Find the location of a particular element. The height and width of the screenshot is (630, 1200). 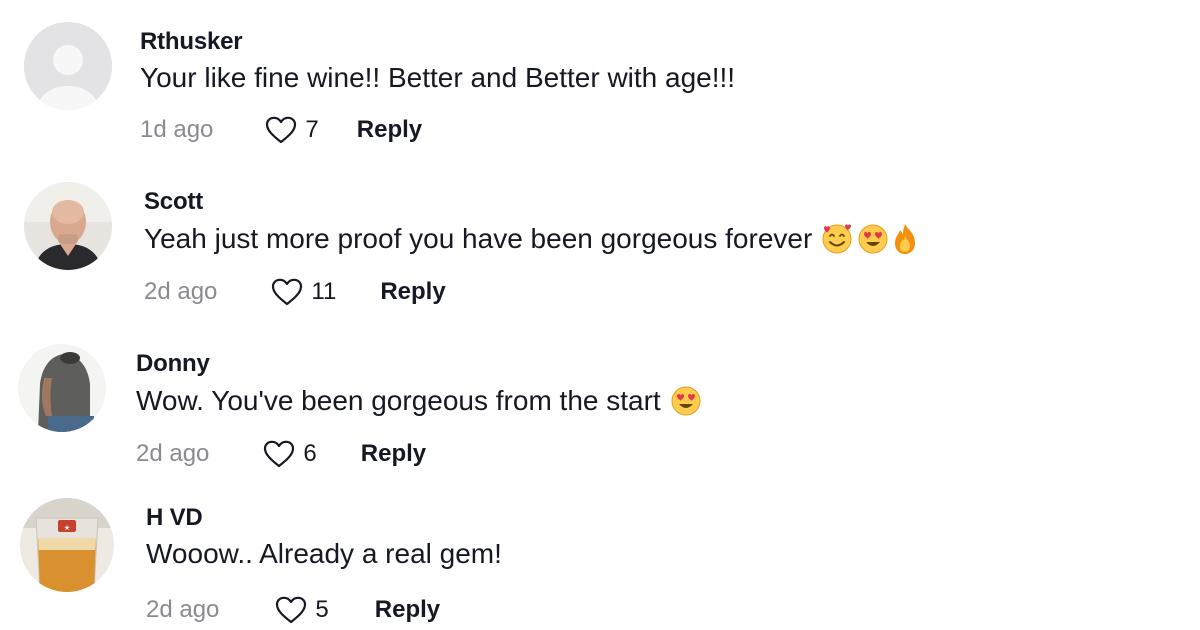

like-button: 6 is located at coordinates (290, 454).